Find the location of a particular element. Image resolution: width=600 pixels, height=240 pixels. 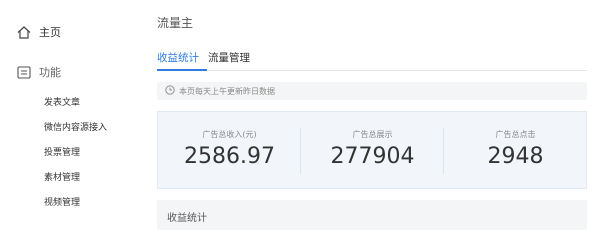

stat-value: 2586.97 is located at coordinates (229, 156).